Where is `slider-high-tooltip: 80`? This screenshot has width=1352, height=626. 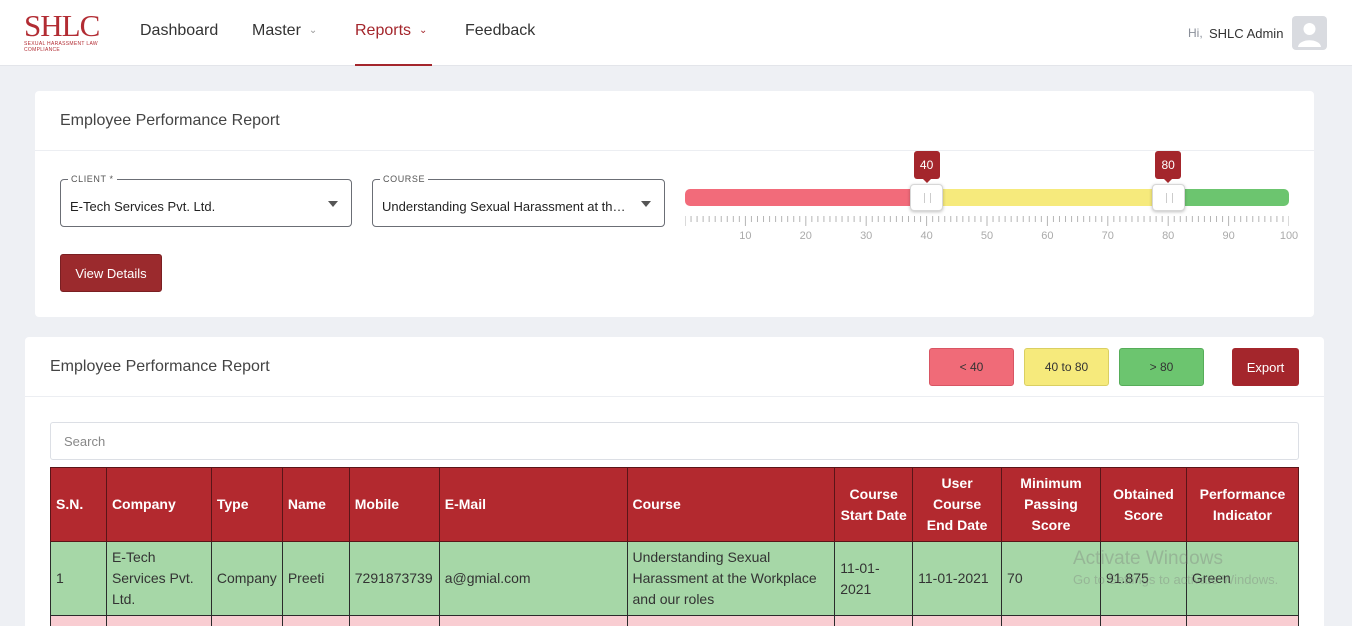 slider-high-tooltip: 80 is located at coordinates (1168, 167).